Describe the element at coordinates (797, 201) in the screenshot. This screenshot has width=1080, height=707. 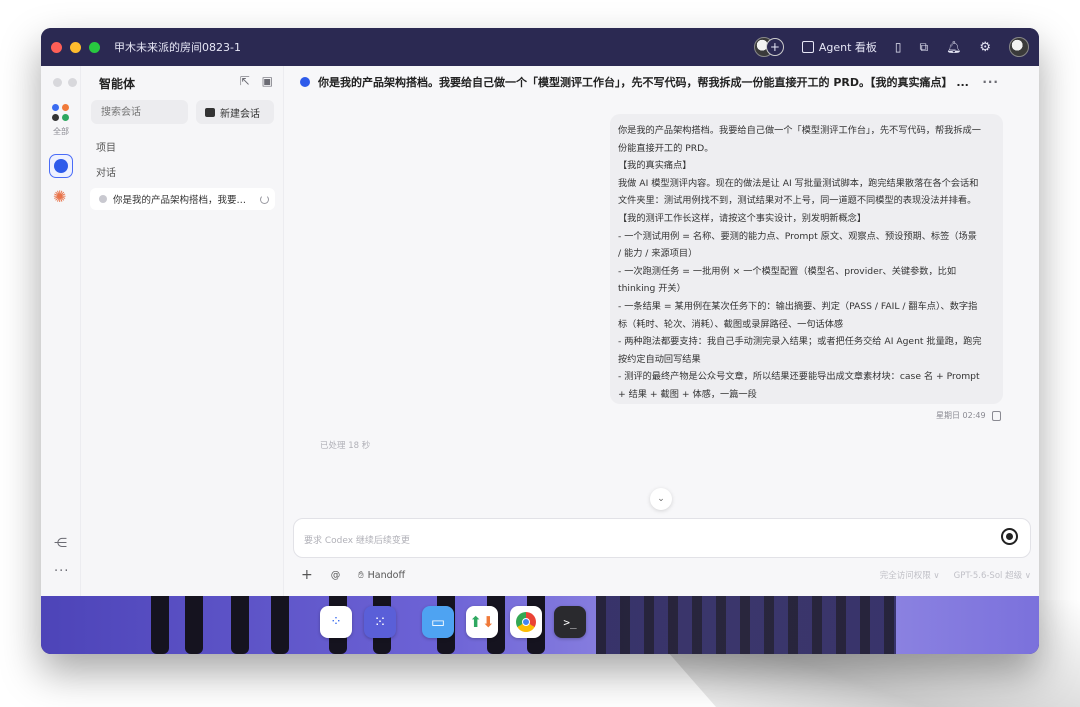
I see `message-line: 文件夹里：测试用例找不到，测试结果对不上号，同一道题不同模型的表现没法并排看。` at that location.